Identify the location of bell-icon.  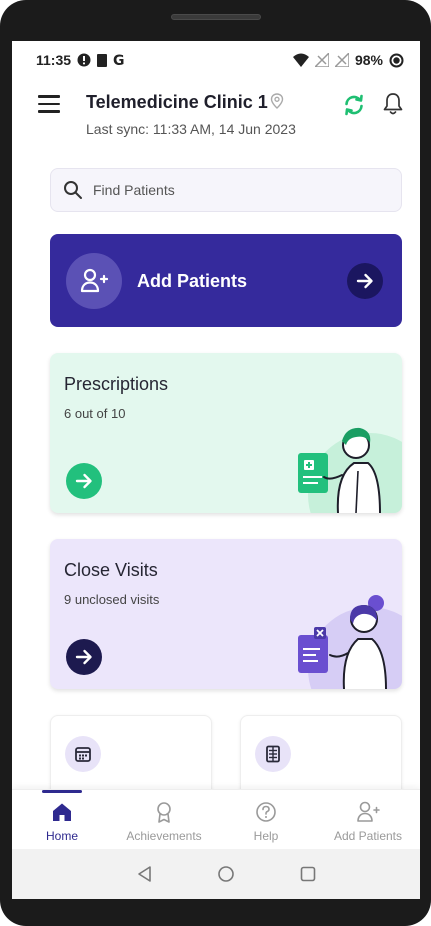
(393, 104).